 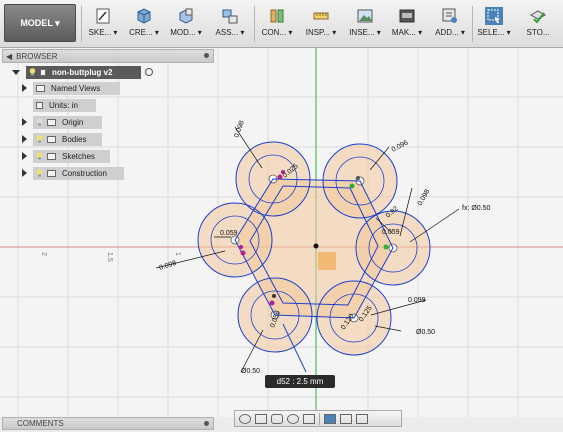 I want to click on browser-item-sketches: Sketches, so click(x=66, y=156).